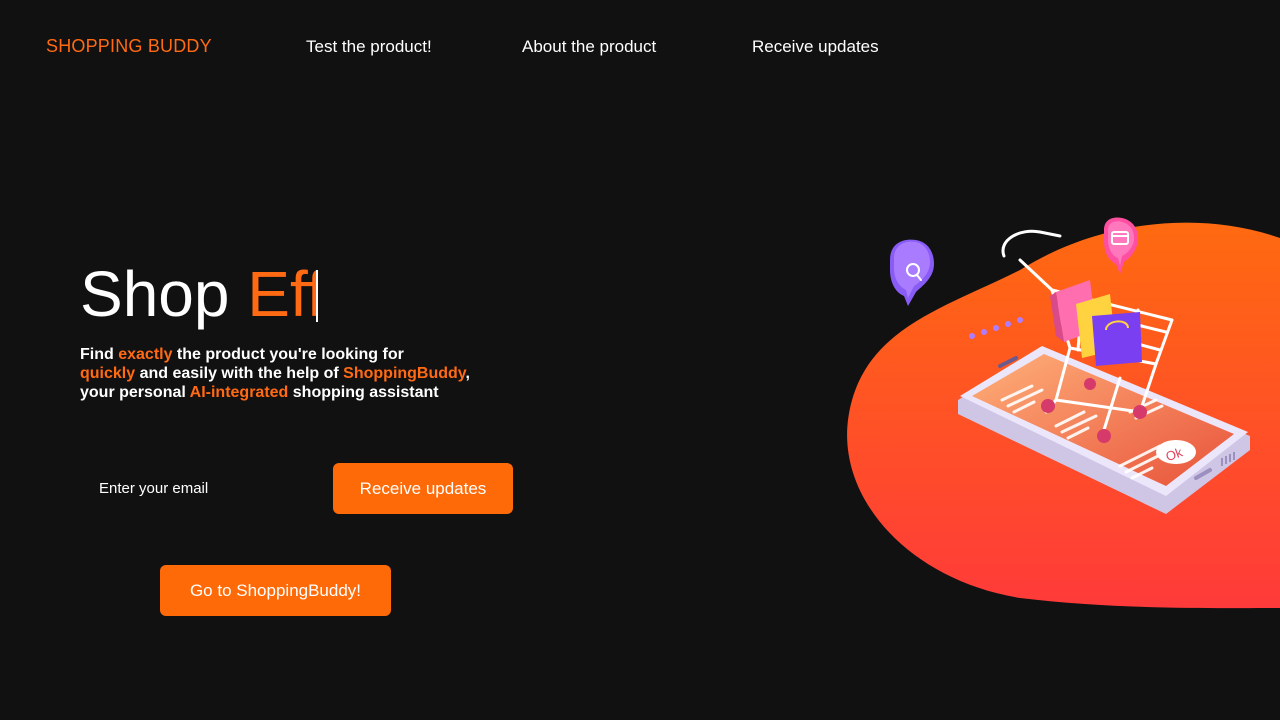 This screenshot has height=720, width=1280. Describe the element at coordinates (108, 373) in the screenshot. I see `desc-highlight: quickly` at that location.